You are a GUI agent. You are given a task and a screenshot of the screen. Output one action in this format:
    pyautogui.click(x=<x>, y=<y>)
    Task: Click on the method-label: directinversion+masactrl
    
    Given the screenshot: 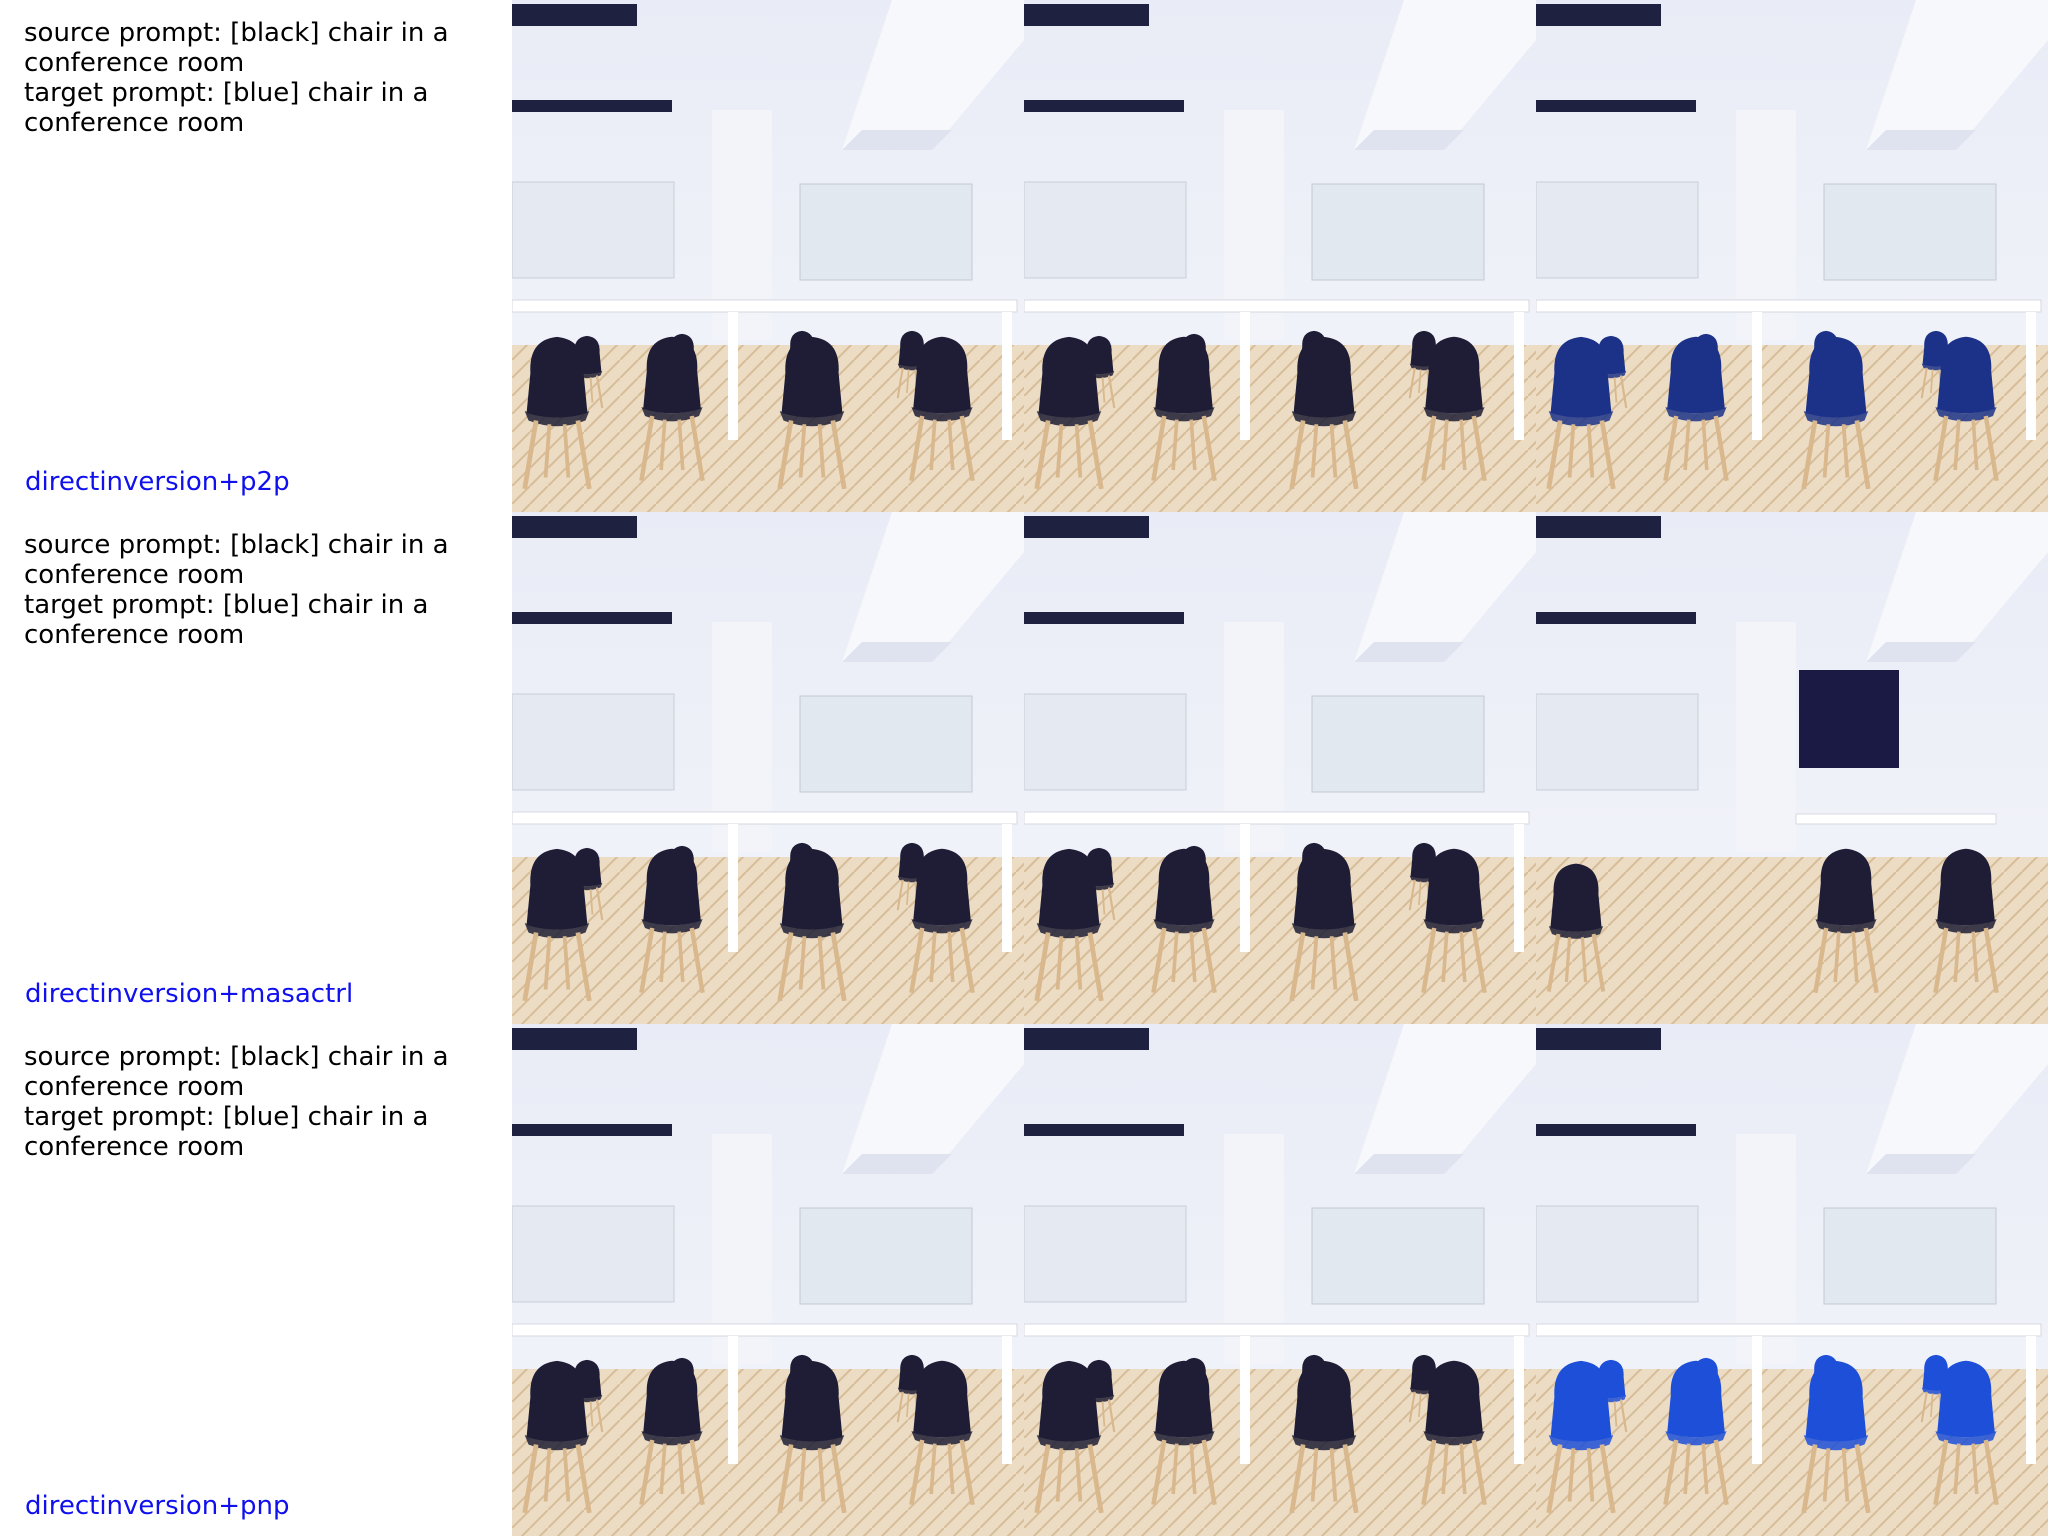 What is the action you would take?
    pyautogui.click(x=189, y=994)
    